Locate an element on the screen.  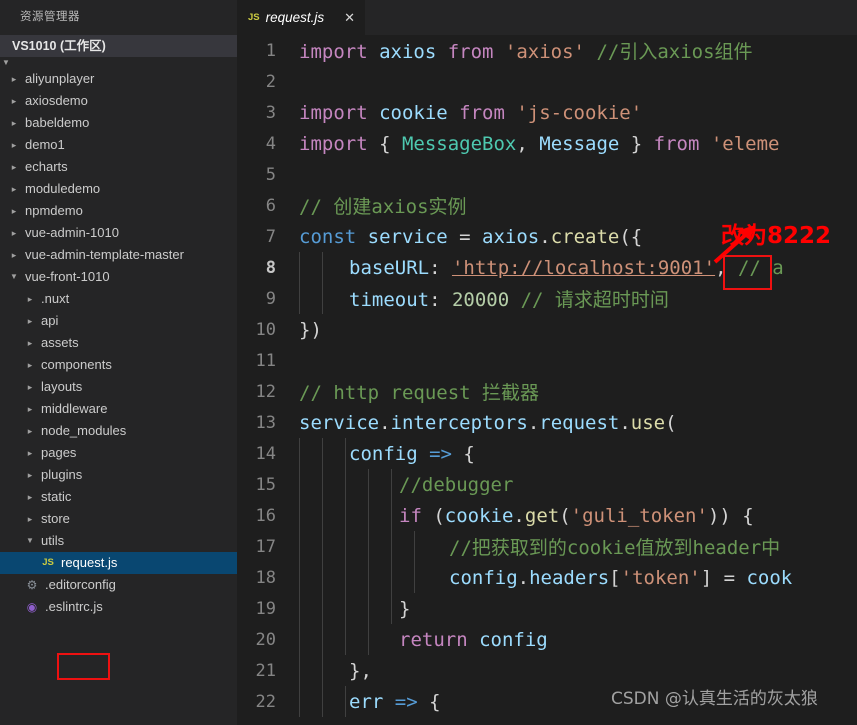
tree-item-folder-demo1: ▸ demo1 is located at coordinates (118, 145).